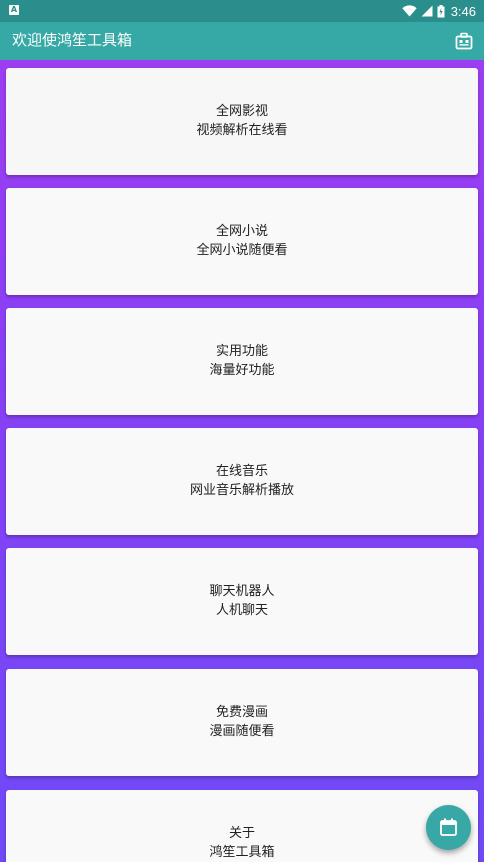 The height and width of the screenshot is (862, 484). I want to click on app-bar: 欢迎使鸿笙工具箱, so click(242, 41).